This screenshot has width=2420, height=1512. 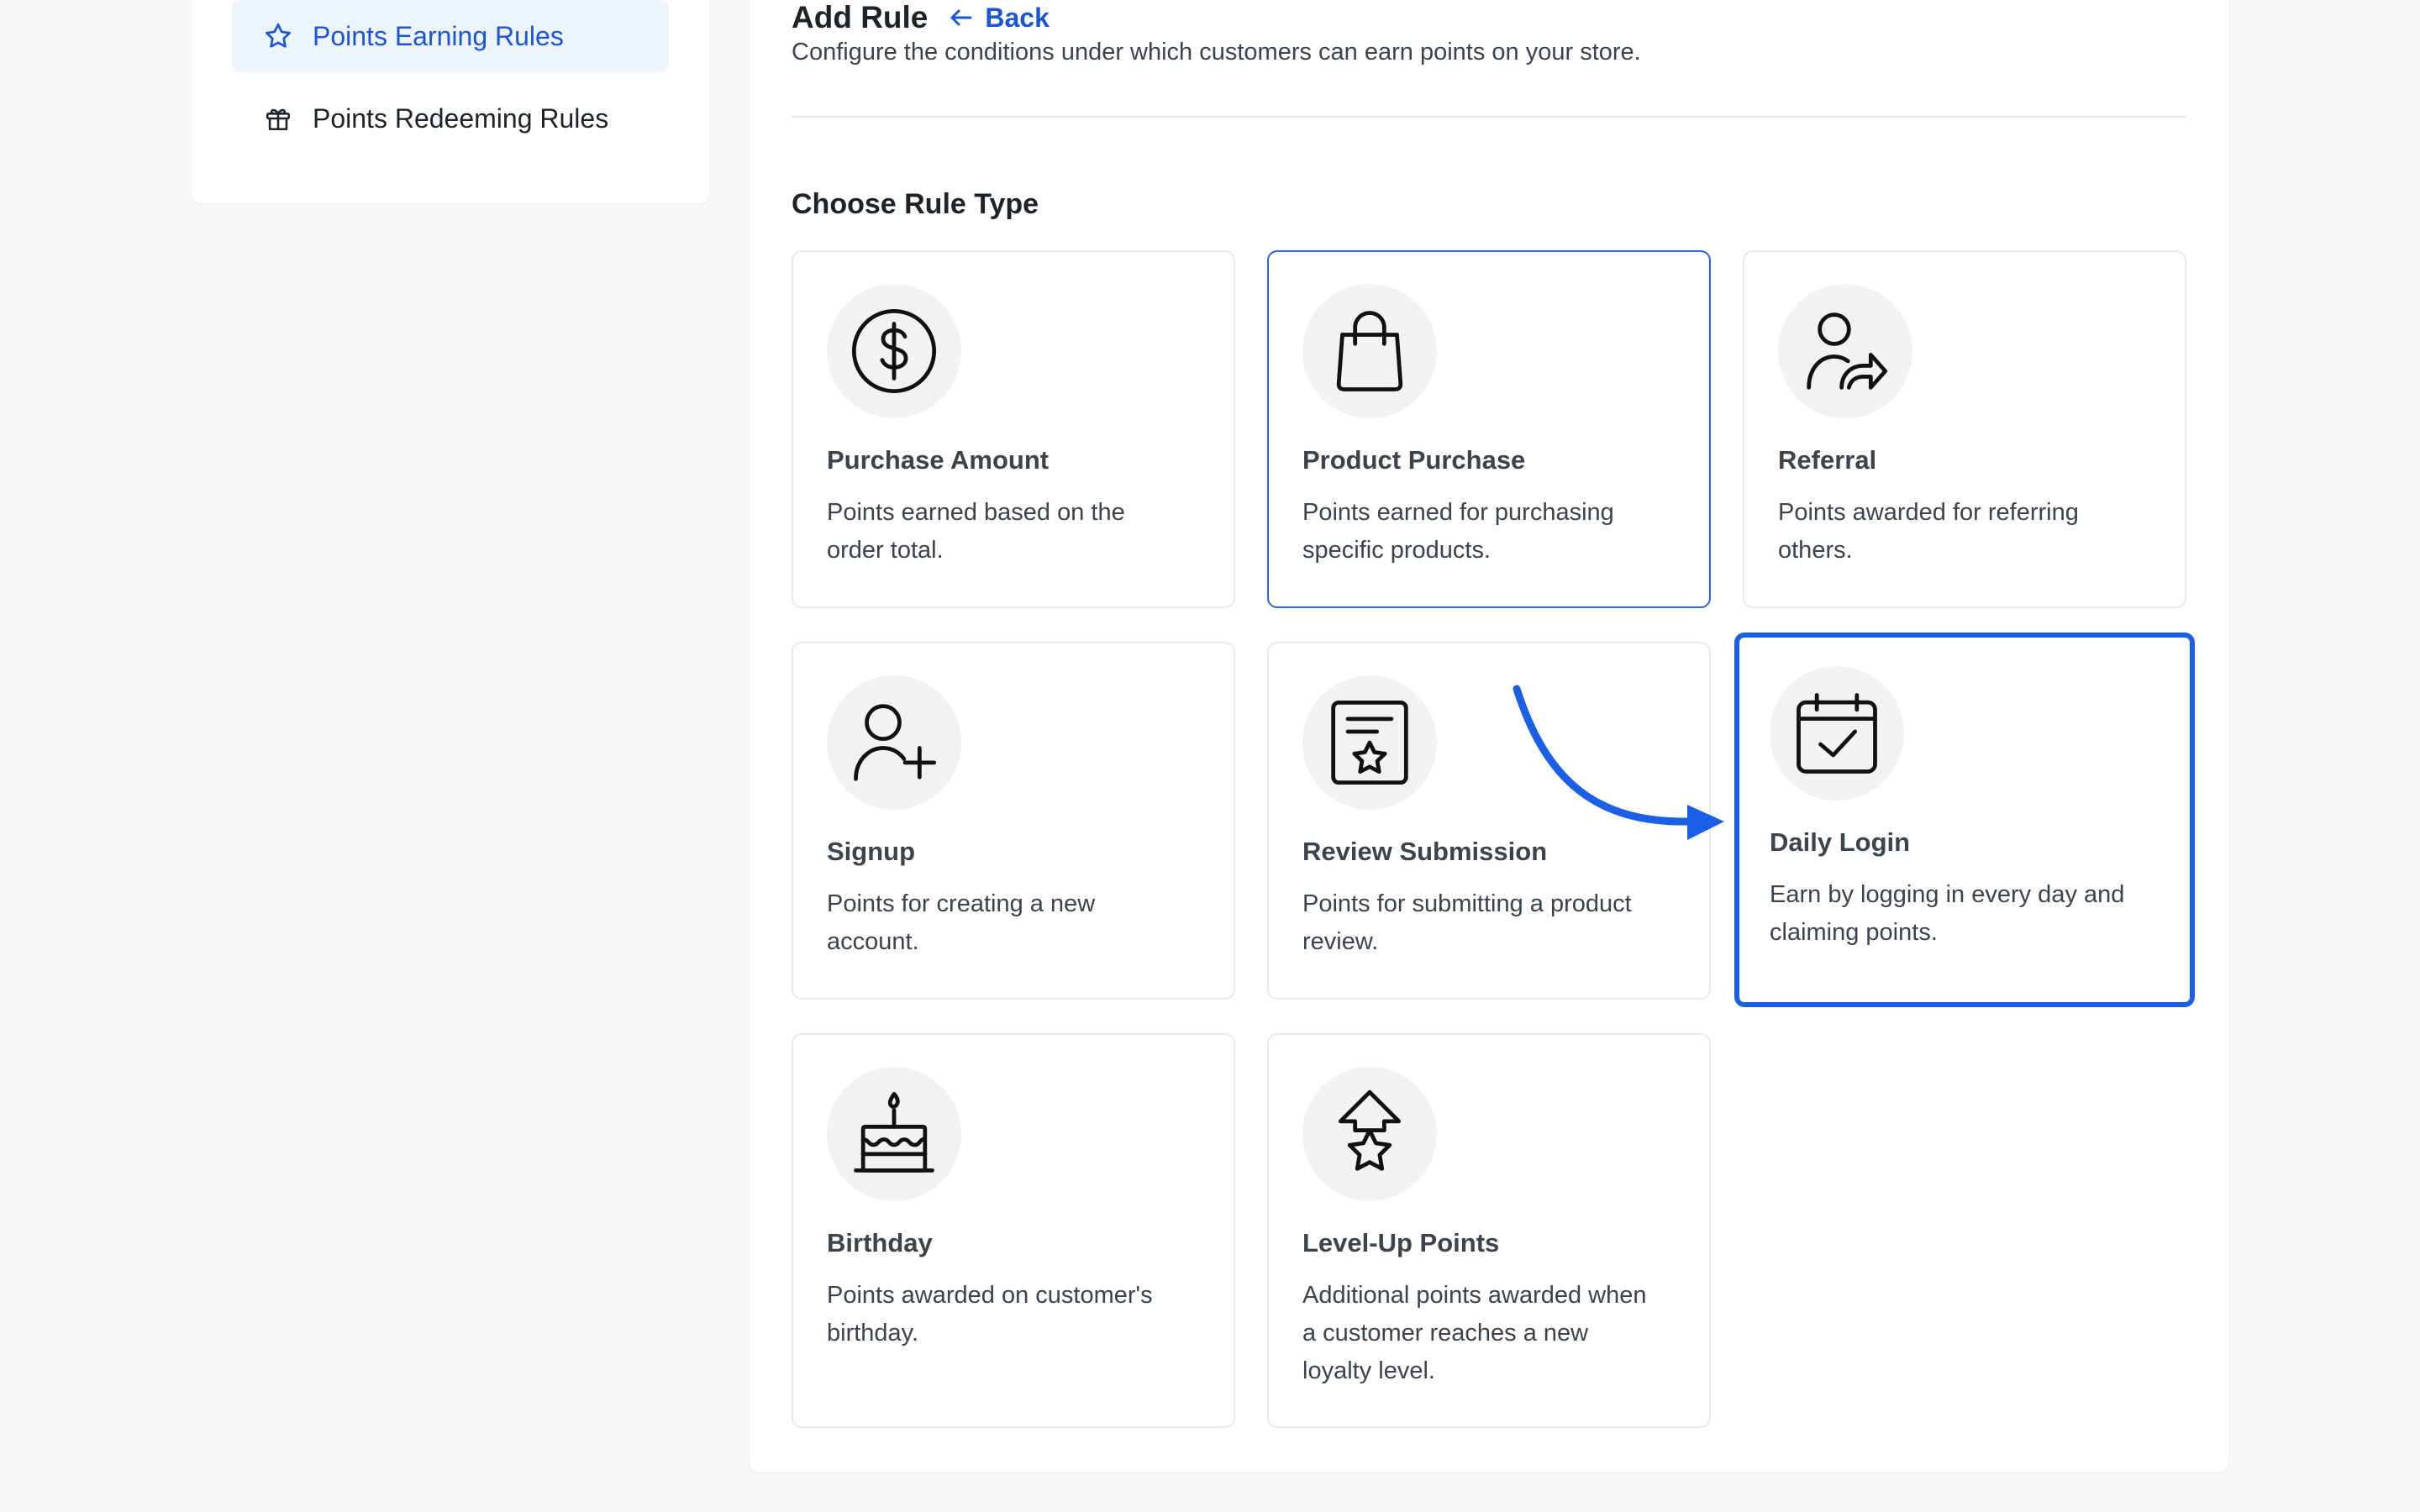 I want to click on dollar-circle-icon, so click(x=894, y=351).